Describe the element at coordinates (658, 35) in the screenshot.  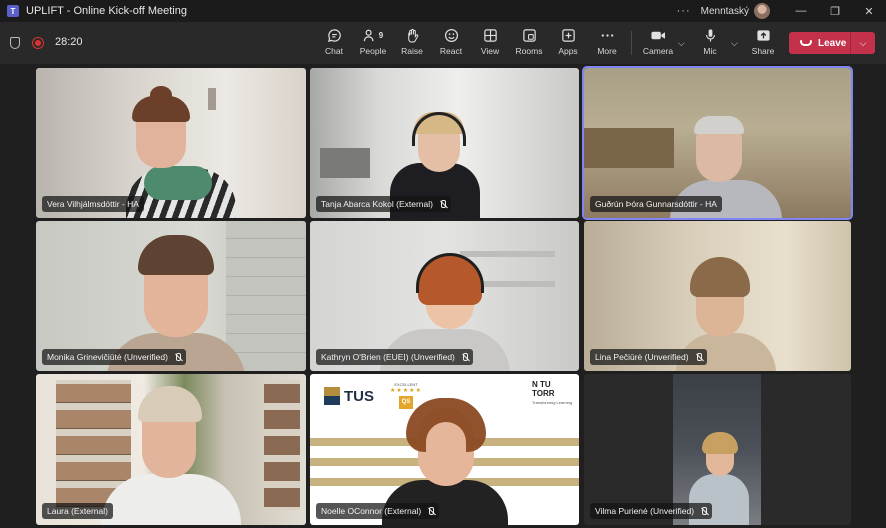
I see `camera-icon` at that location.